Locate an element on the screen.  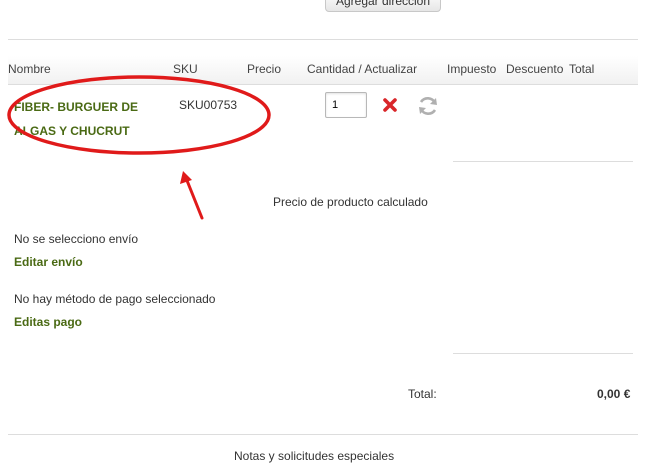
price-calculated-label: Precio de producto calculado is located at coordinates (350, 202).